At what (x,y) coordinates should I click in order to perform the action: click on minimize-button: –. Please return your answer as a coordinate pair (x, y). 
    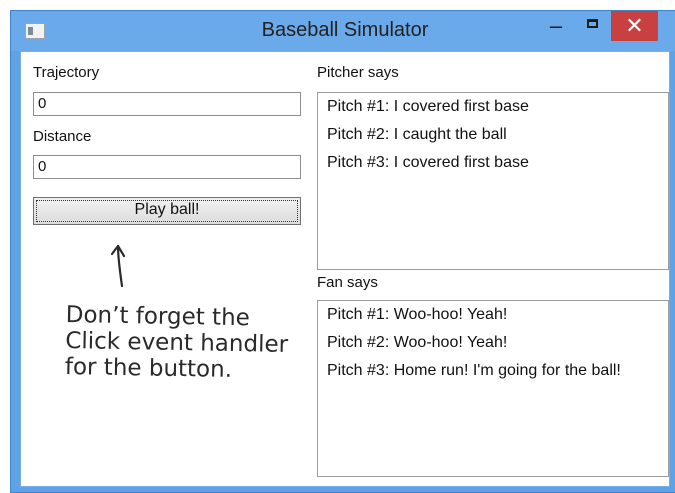
    Looking at the image, I should click on (556, 26).